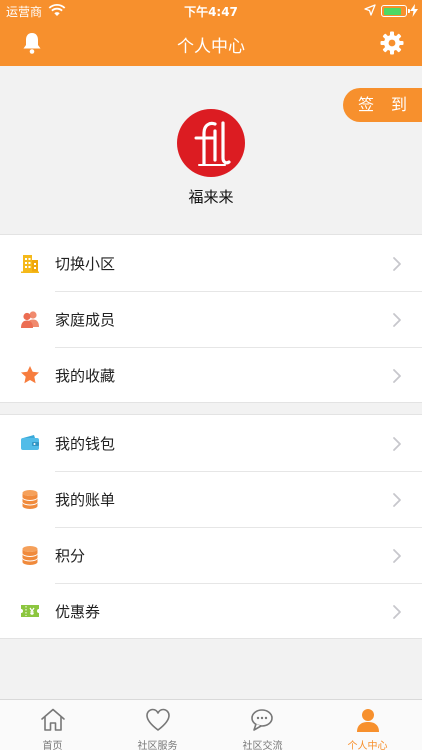  I want to click on nav-bar: 个人中心, so click(211, 44).